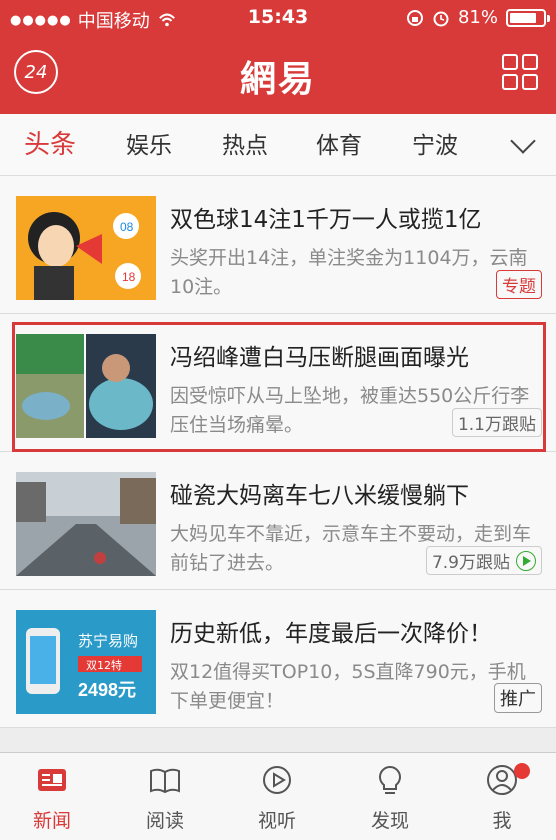  What do you see at coordinates (279, 387) in the screenshot?
I see `selection-highlight` at bounding box center [279, 387].